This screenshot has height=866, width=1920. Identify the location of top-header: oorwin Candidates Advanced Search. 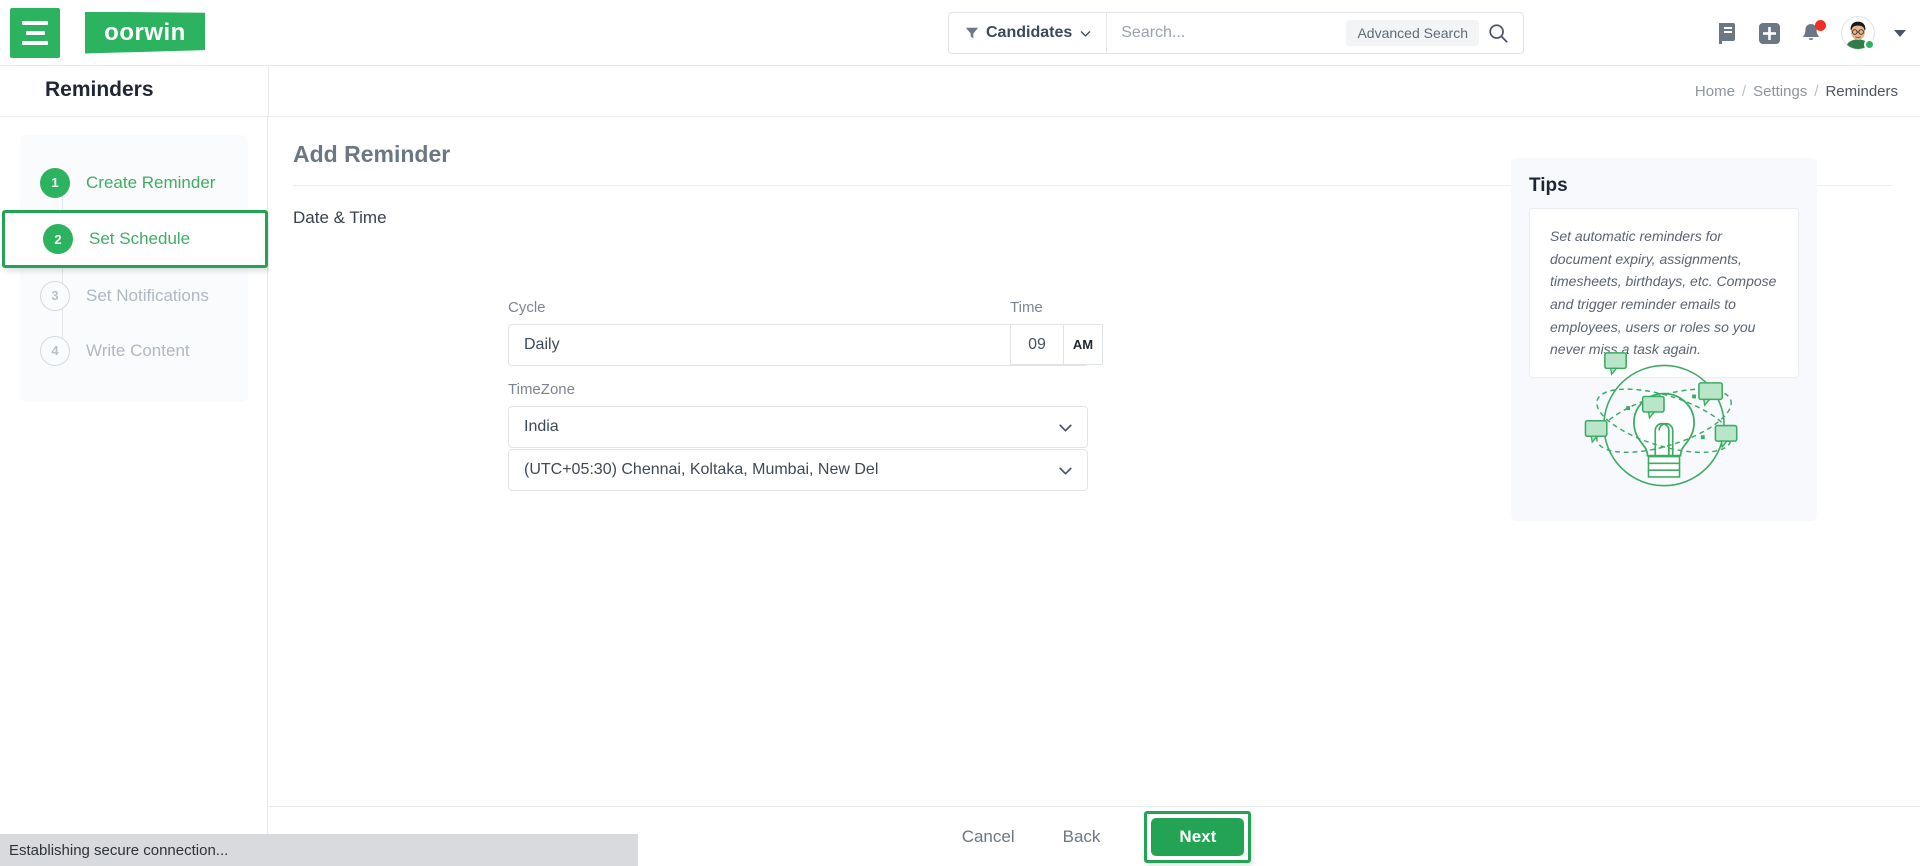
(960, 33).